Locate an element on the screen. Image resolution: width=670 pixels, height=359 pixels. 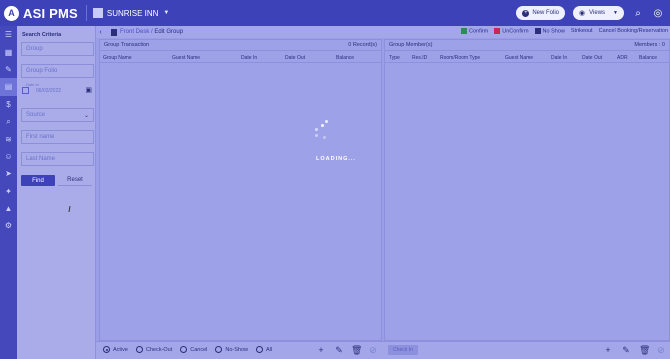
check-in-button: Check In is located at coordinates (403, 350).